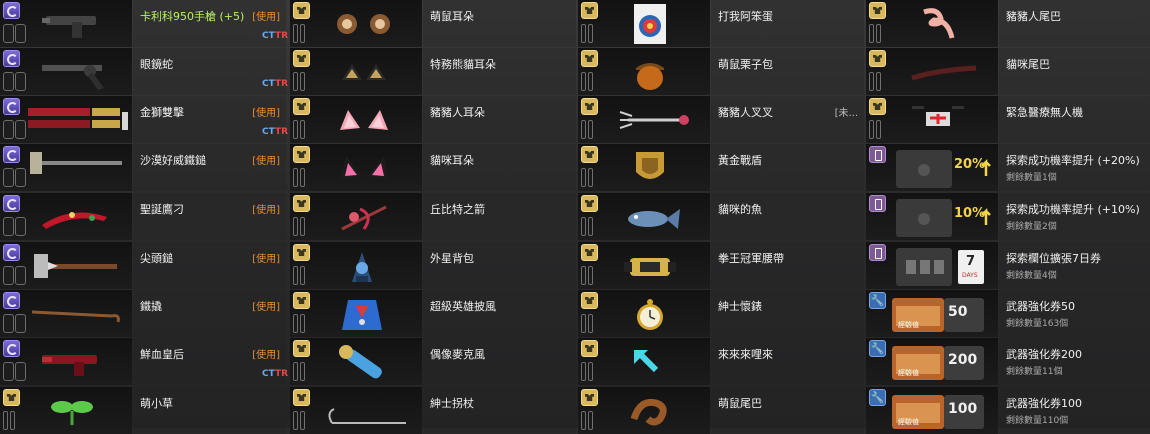  I want to click on inventory-item: 眼鏡蛇 CT TR, so click(144, 71).